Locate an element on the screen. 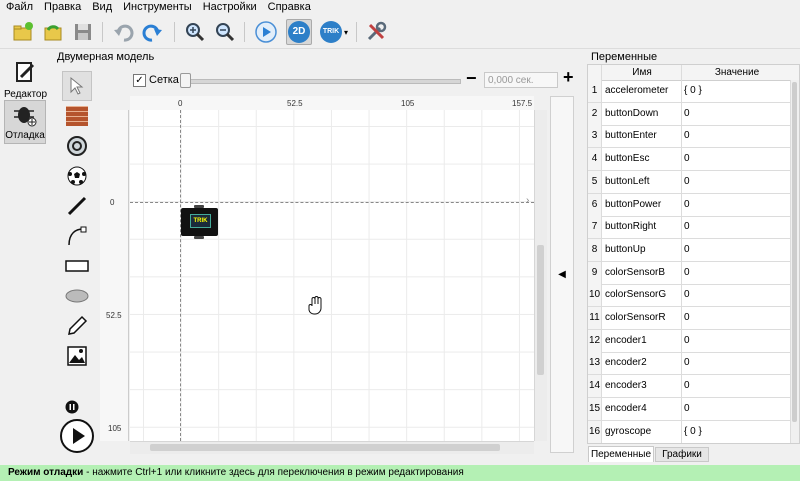  variable-name: buttonEsc is located at coordinates (627, 159).